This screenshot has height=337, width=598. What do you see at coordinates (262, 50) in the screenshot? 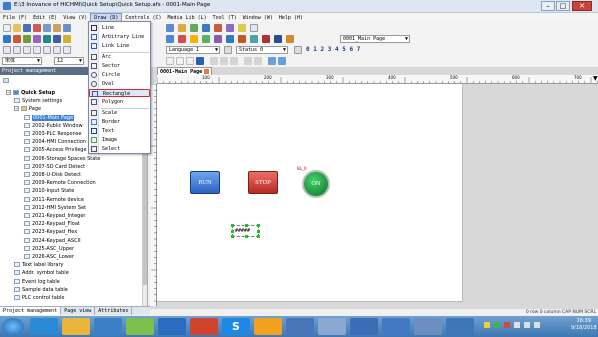
I see `status-select: Status 0 ▼` at bounding box center [262, 50].